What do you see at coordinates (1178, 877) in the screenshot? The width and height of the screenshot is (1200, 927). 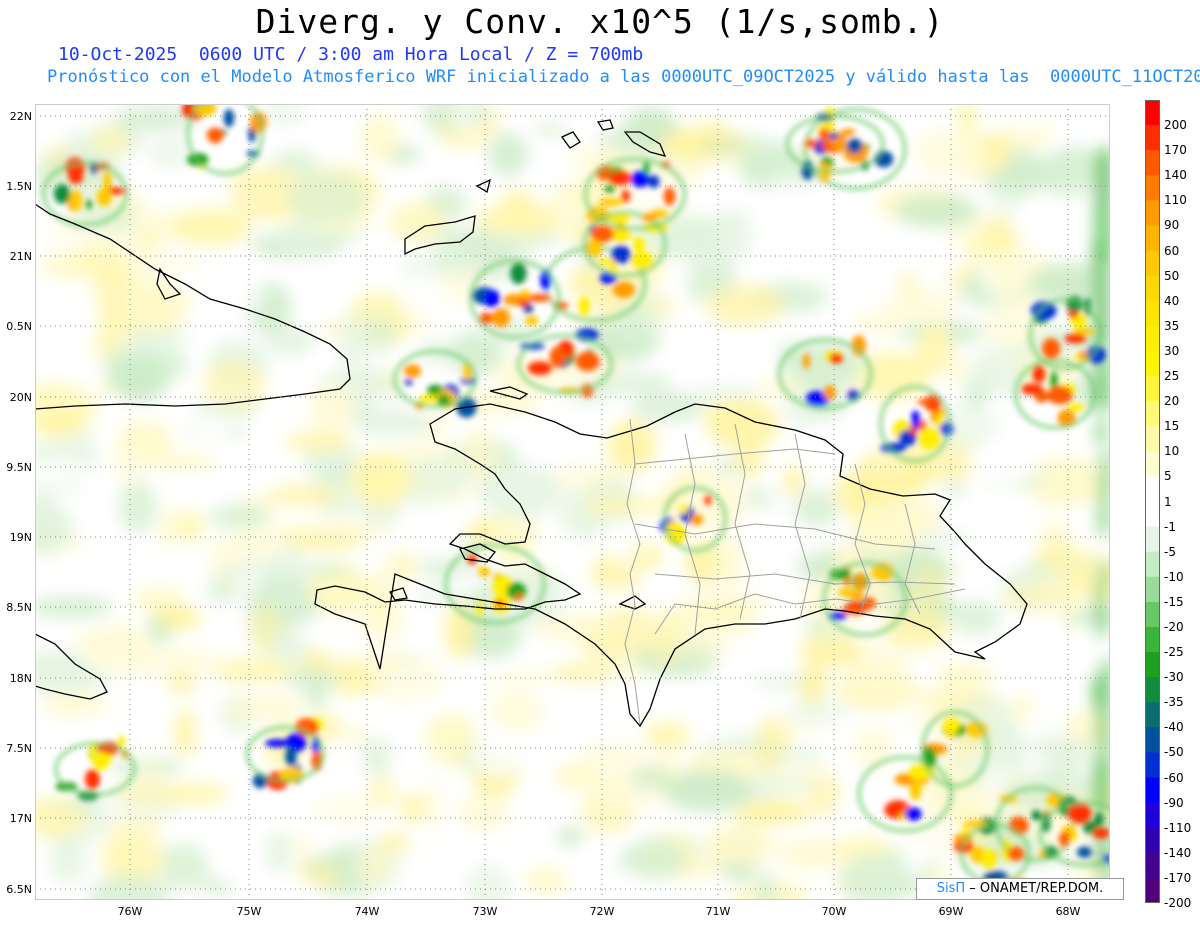 I see `colorbar-label: -170` at bounding box center [1178, 877].